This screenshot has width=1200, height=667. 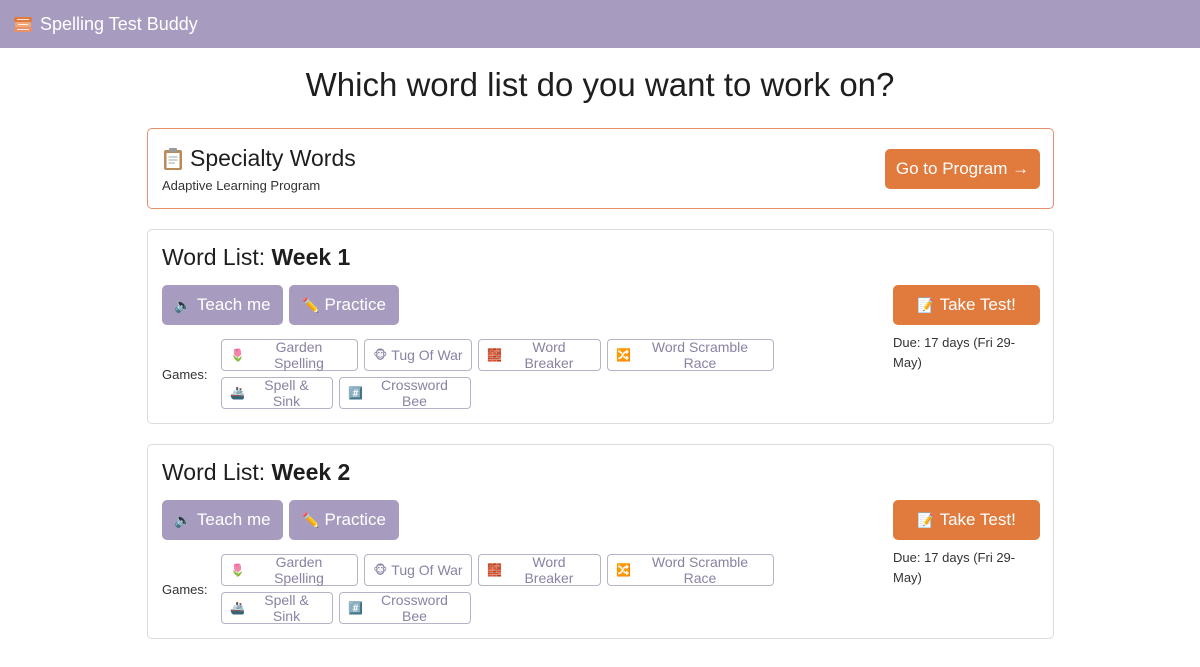 What do you see at coordinates (311, 472) in the screenshot?
I see `word-list-name: Week 2` at bounding box center [311, 472].